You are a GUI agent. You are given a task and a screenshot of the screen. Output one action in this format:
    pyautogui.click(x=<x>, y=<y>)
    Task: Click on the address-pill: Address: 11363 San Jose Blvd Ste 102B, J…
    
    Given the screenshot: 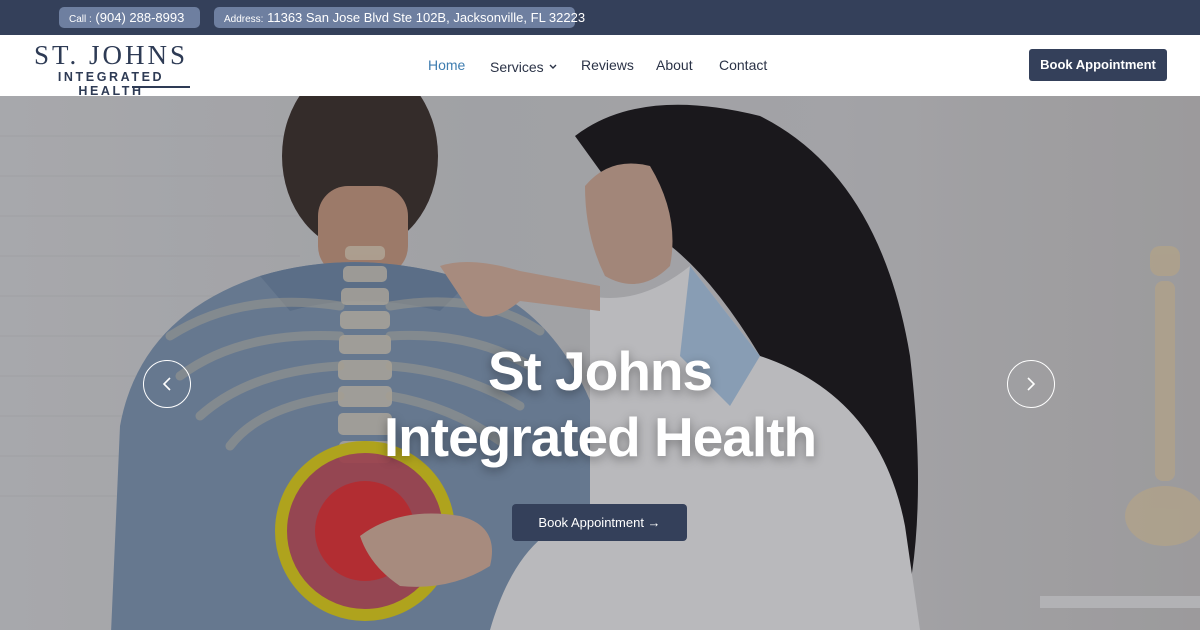 What is the action you would take?
    pyautogui.click(x=399, y=17)
    